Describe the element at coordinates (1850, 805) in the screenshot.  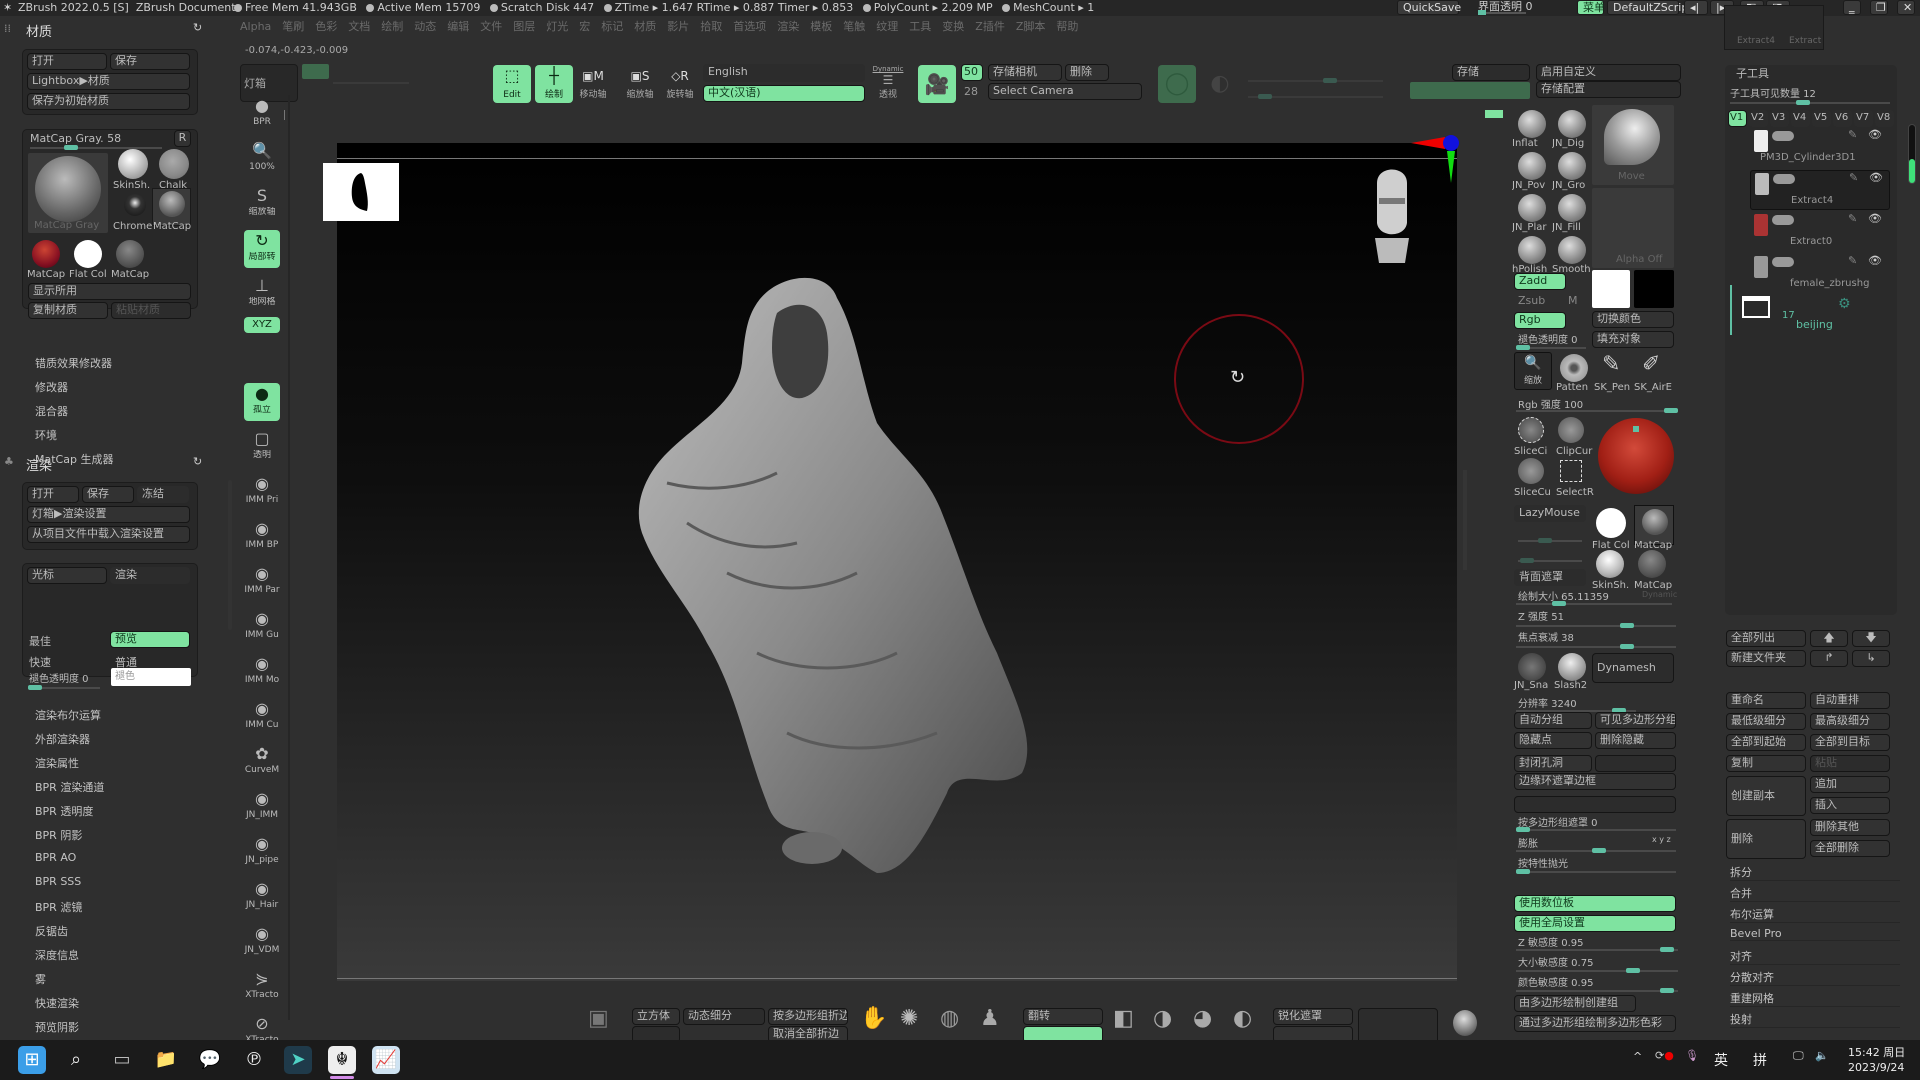
I see `insert-button: 插入` at that location.